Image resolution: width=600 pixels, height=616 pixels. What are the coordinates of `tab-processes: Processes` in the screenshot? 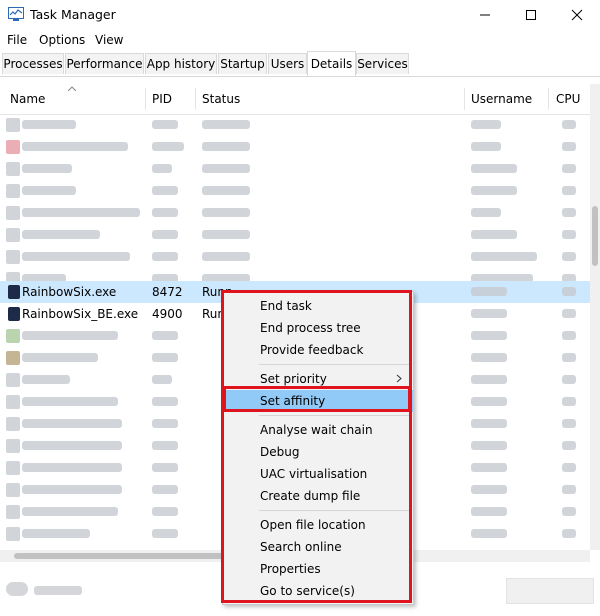 It's located at (33, 63).